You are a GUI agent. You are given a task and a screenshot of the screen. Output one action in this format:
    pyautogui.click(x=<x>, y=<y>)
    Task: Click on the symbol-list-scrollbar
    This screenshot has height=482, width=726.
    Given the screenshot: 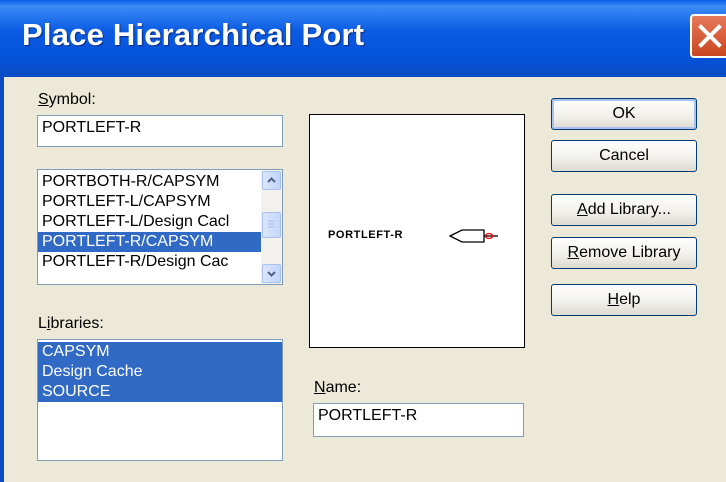 What is the action you would take?
    pyautogui.click(x=271, y=227)
    